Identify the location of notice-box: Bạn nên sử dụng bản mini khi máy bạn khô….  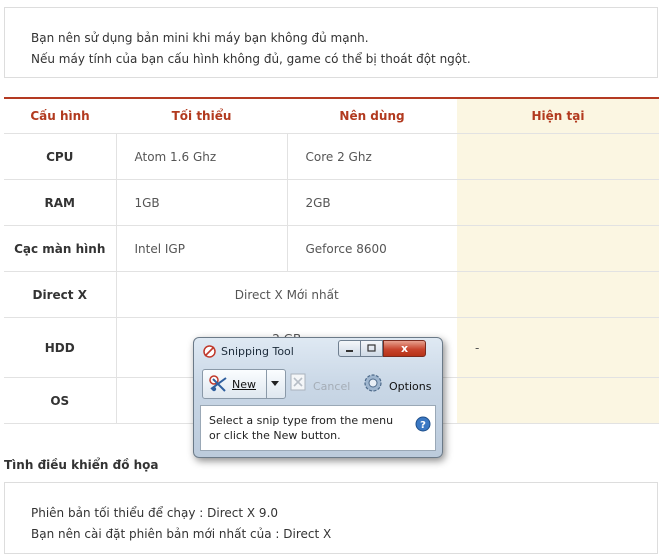
(331, 42).